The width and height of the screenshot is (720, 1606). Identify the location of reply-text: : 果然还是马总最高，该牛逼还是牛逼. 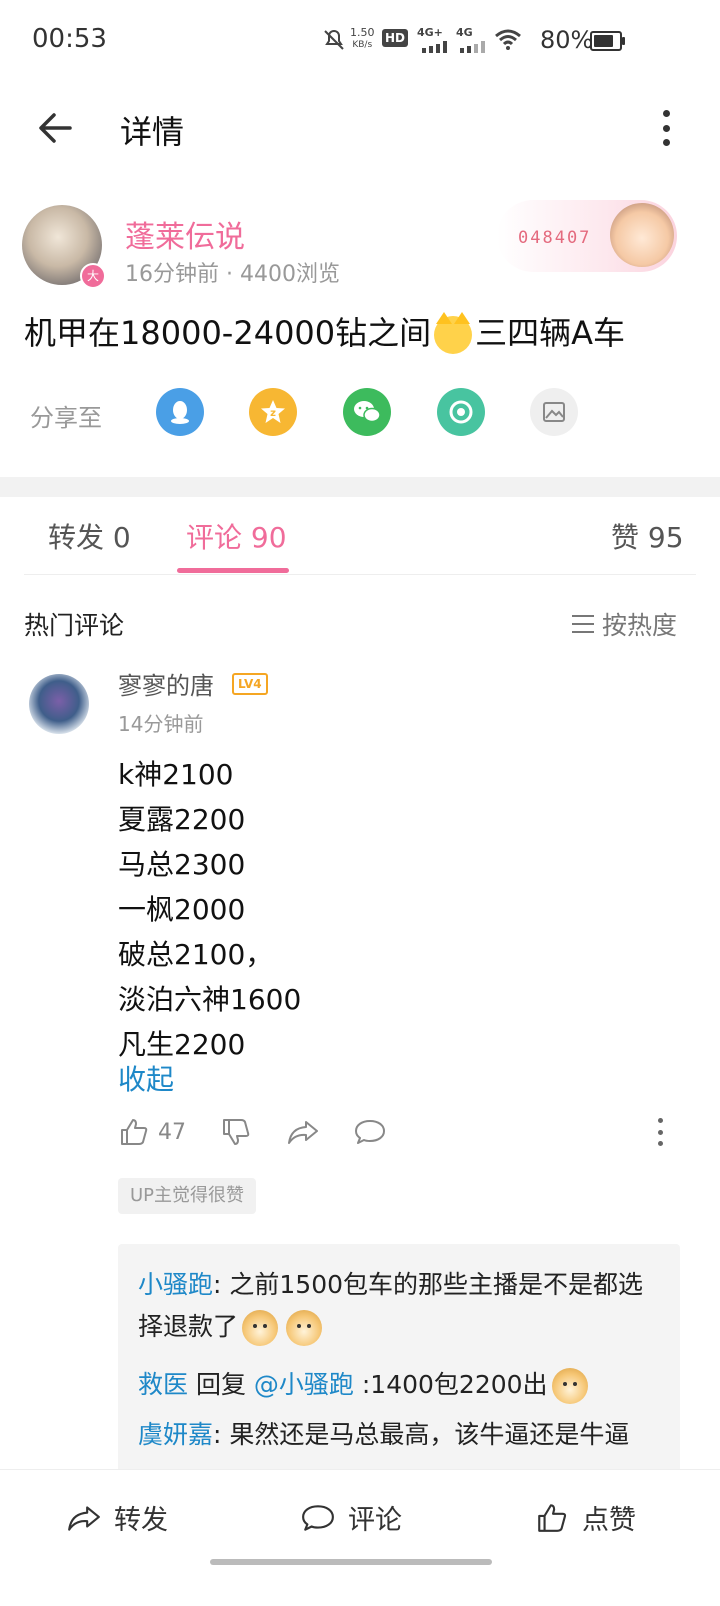
(421, 1434).